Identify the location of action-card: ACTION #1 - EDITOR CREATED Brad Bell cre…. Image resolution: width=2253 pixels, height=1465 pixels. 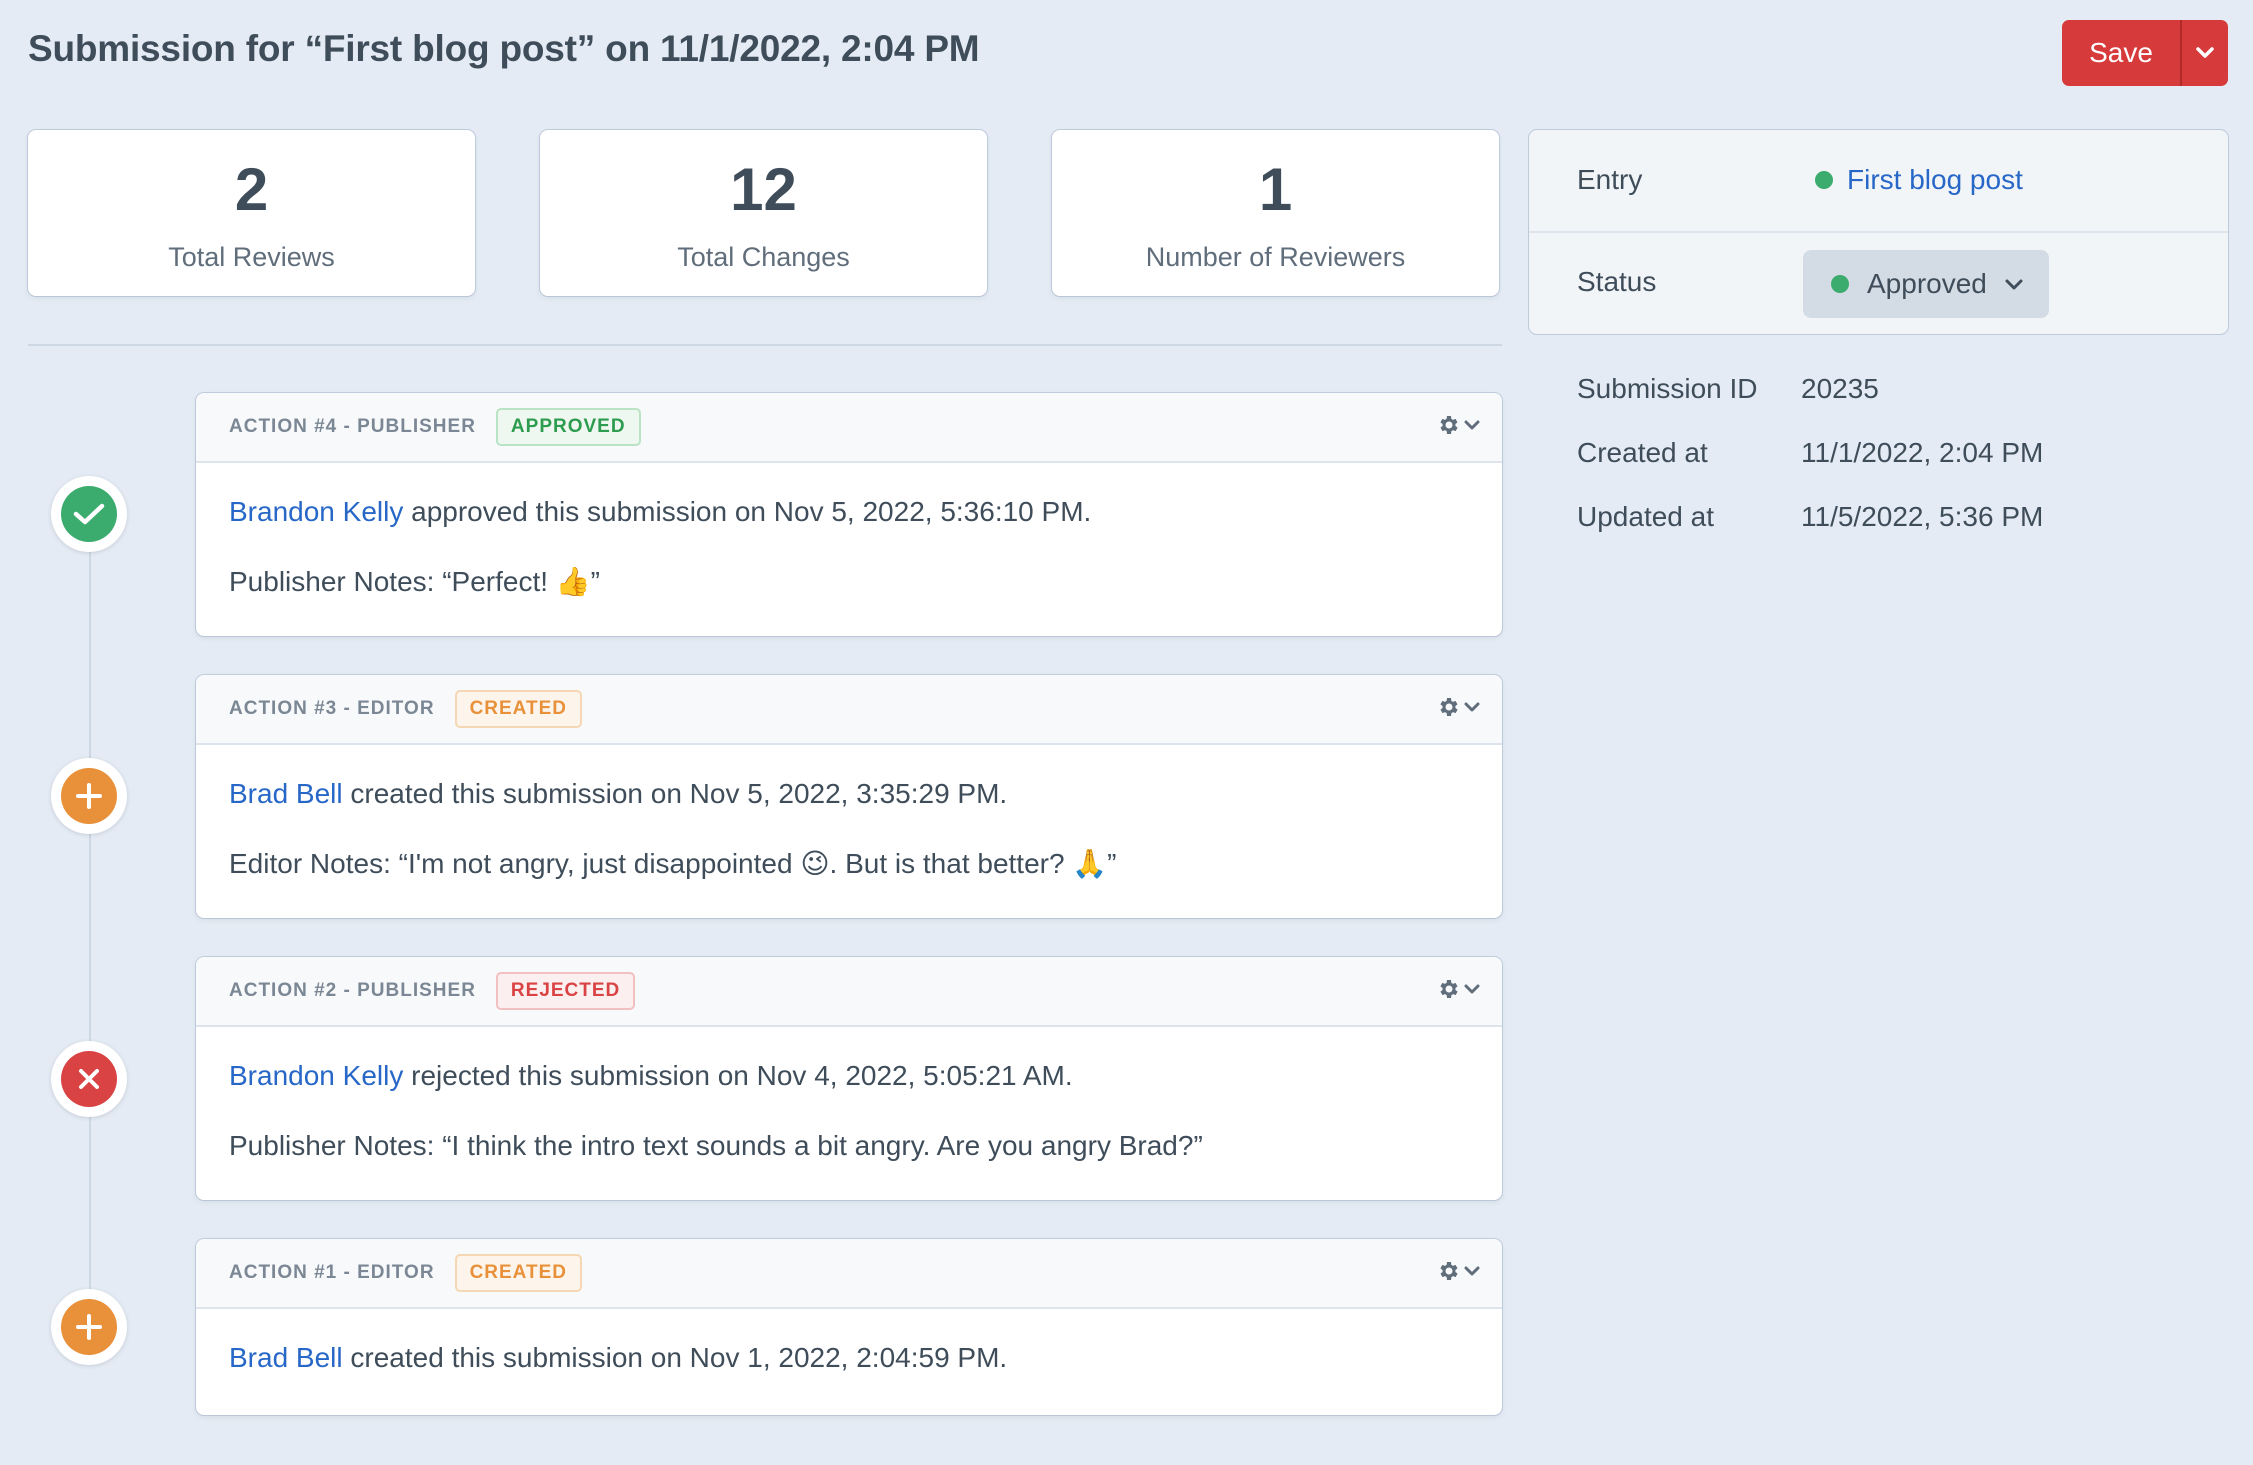
(849, 1327).